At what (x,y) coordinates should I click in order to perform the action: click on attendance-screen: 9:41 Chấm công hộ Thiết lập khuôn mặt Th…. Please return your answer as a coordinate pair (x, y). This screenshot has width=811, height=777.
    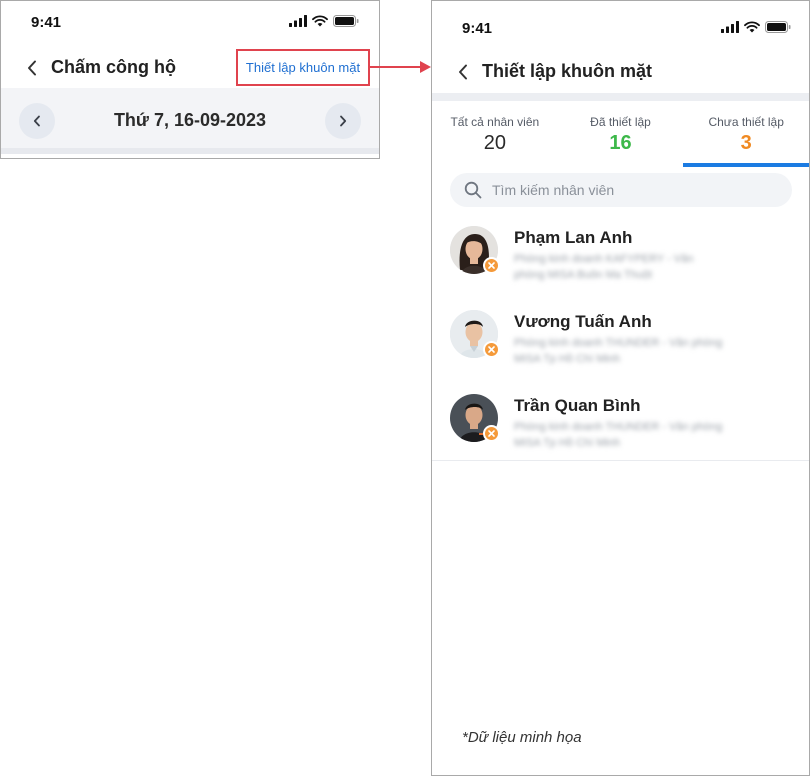
    Looking at the image, I should click on (190, 79).